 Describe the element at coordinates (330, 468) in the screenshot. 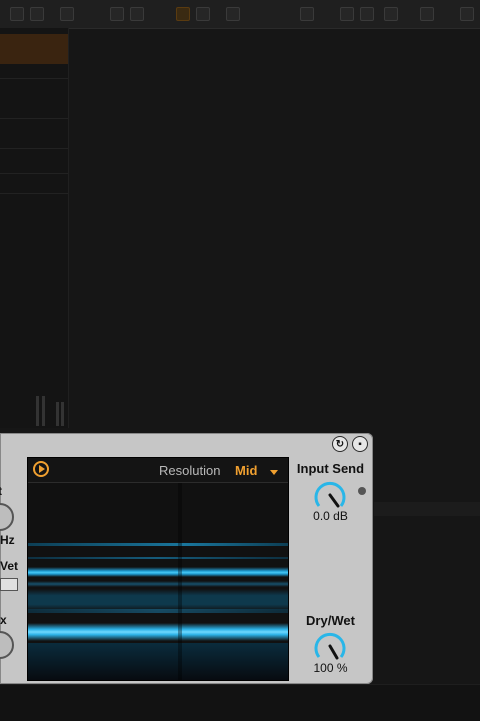

I see `input-send-label: Input Send` at that location.